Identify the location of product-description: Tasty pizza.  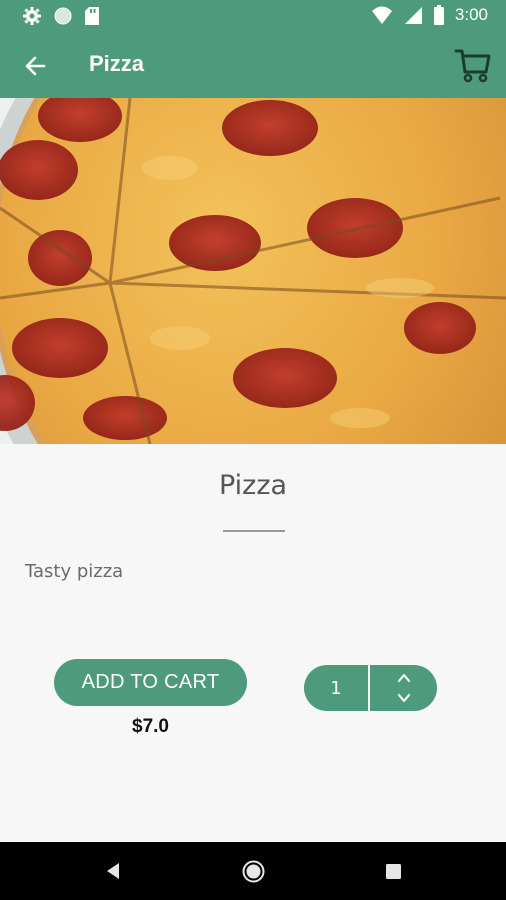
(74, 571).